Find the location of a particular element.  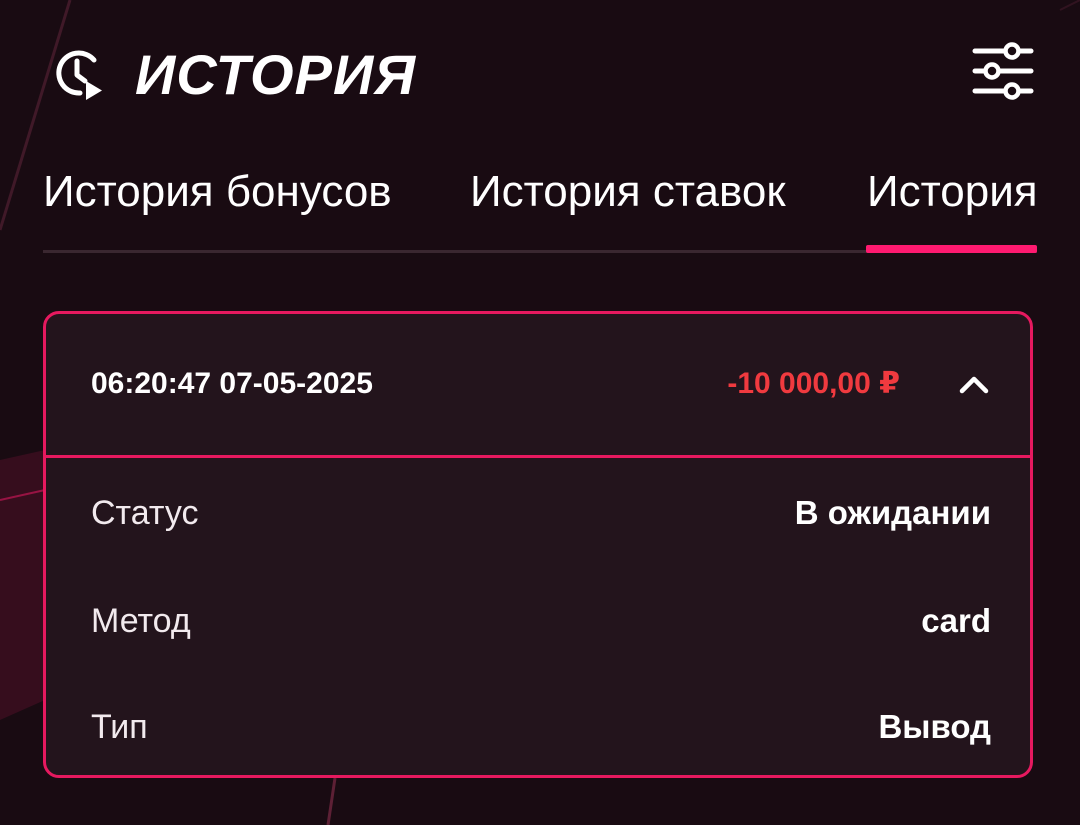

detail-value: В ожидании is located at coordinates (892, 512).